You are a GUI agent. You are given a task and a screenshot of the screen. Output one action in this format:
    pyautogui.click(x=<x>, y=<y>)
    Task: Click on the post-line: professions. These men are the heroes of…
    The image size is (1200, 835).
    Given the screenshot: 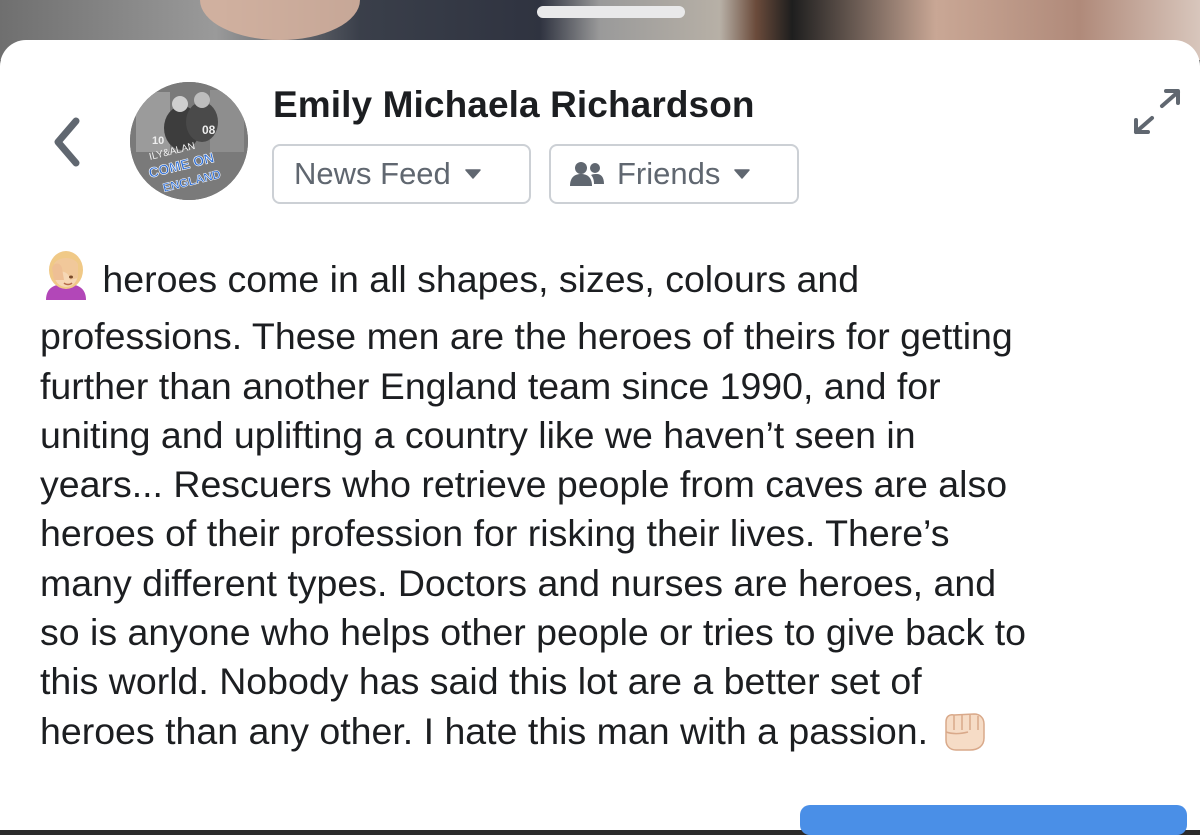 What is the action you would take?
    pyautogui.click(x=526, y=336)
    